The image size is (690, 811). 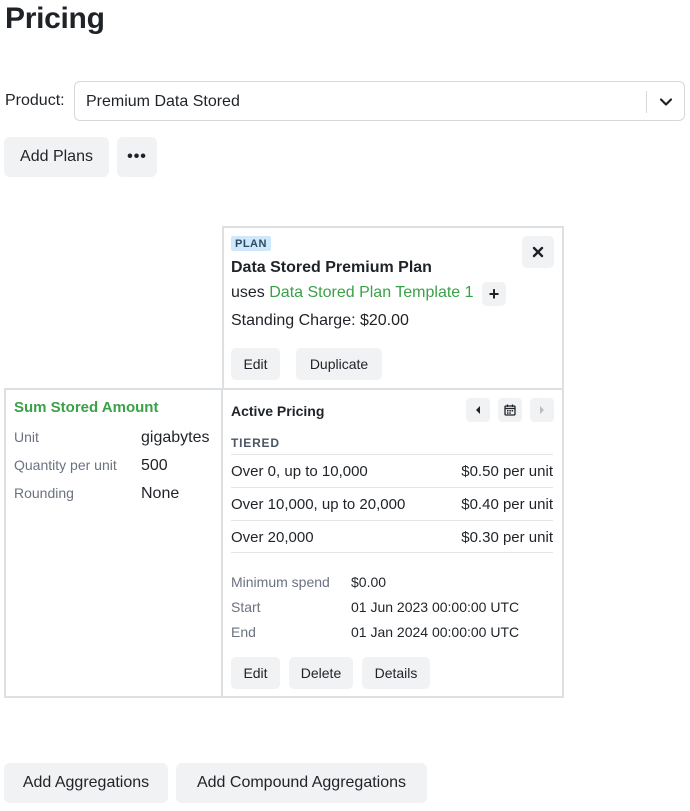 What do you see at coordinates (299, 471) in the screenshot?
I see `tier-range: Over 0, up to 10,000` at bounding box center [299, 471].